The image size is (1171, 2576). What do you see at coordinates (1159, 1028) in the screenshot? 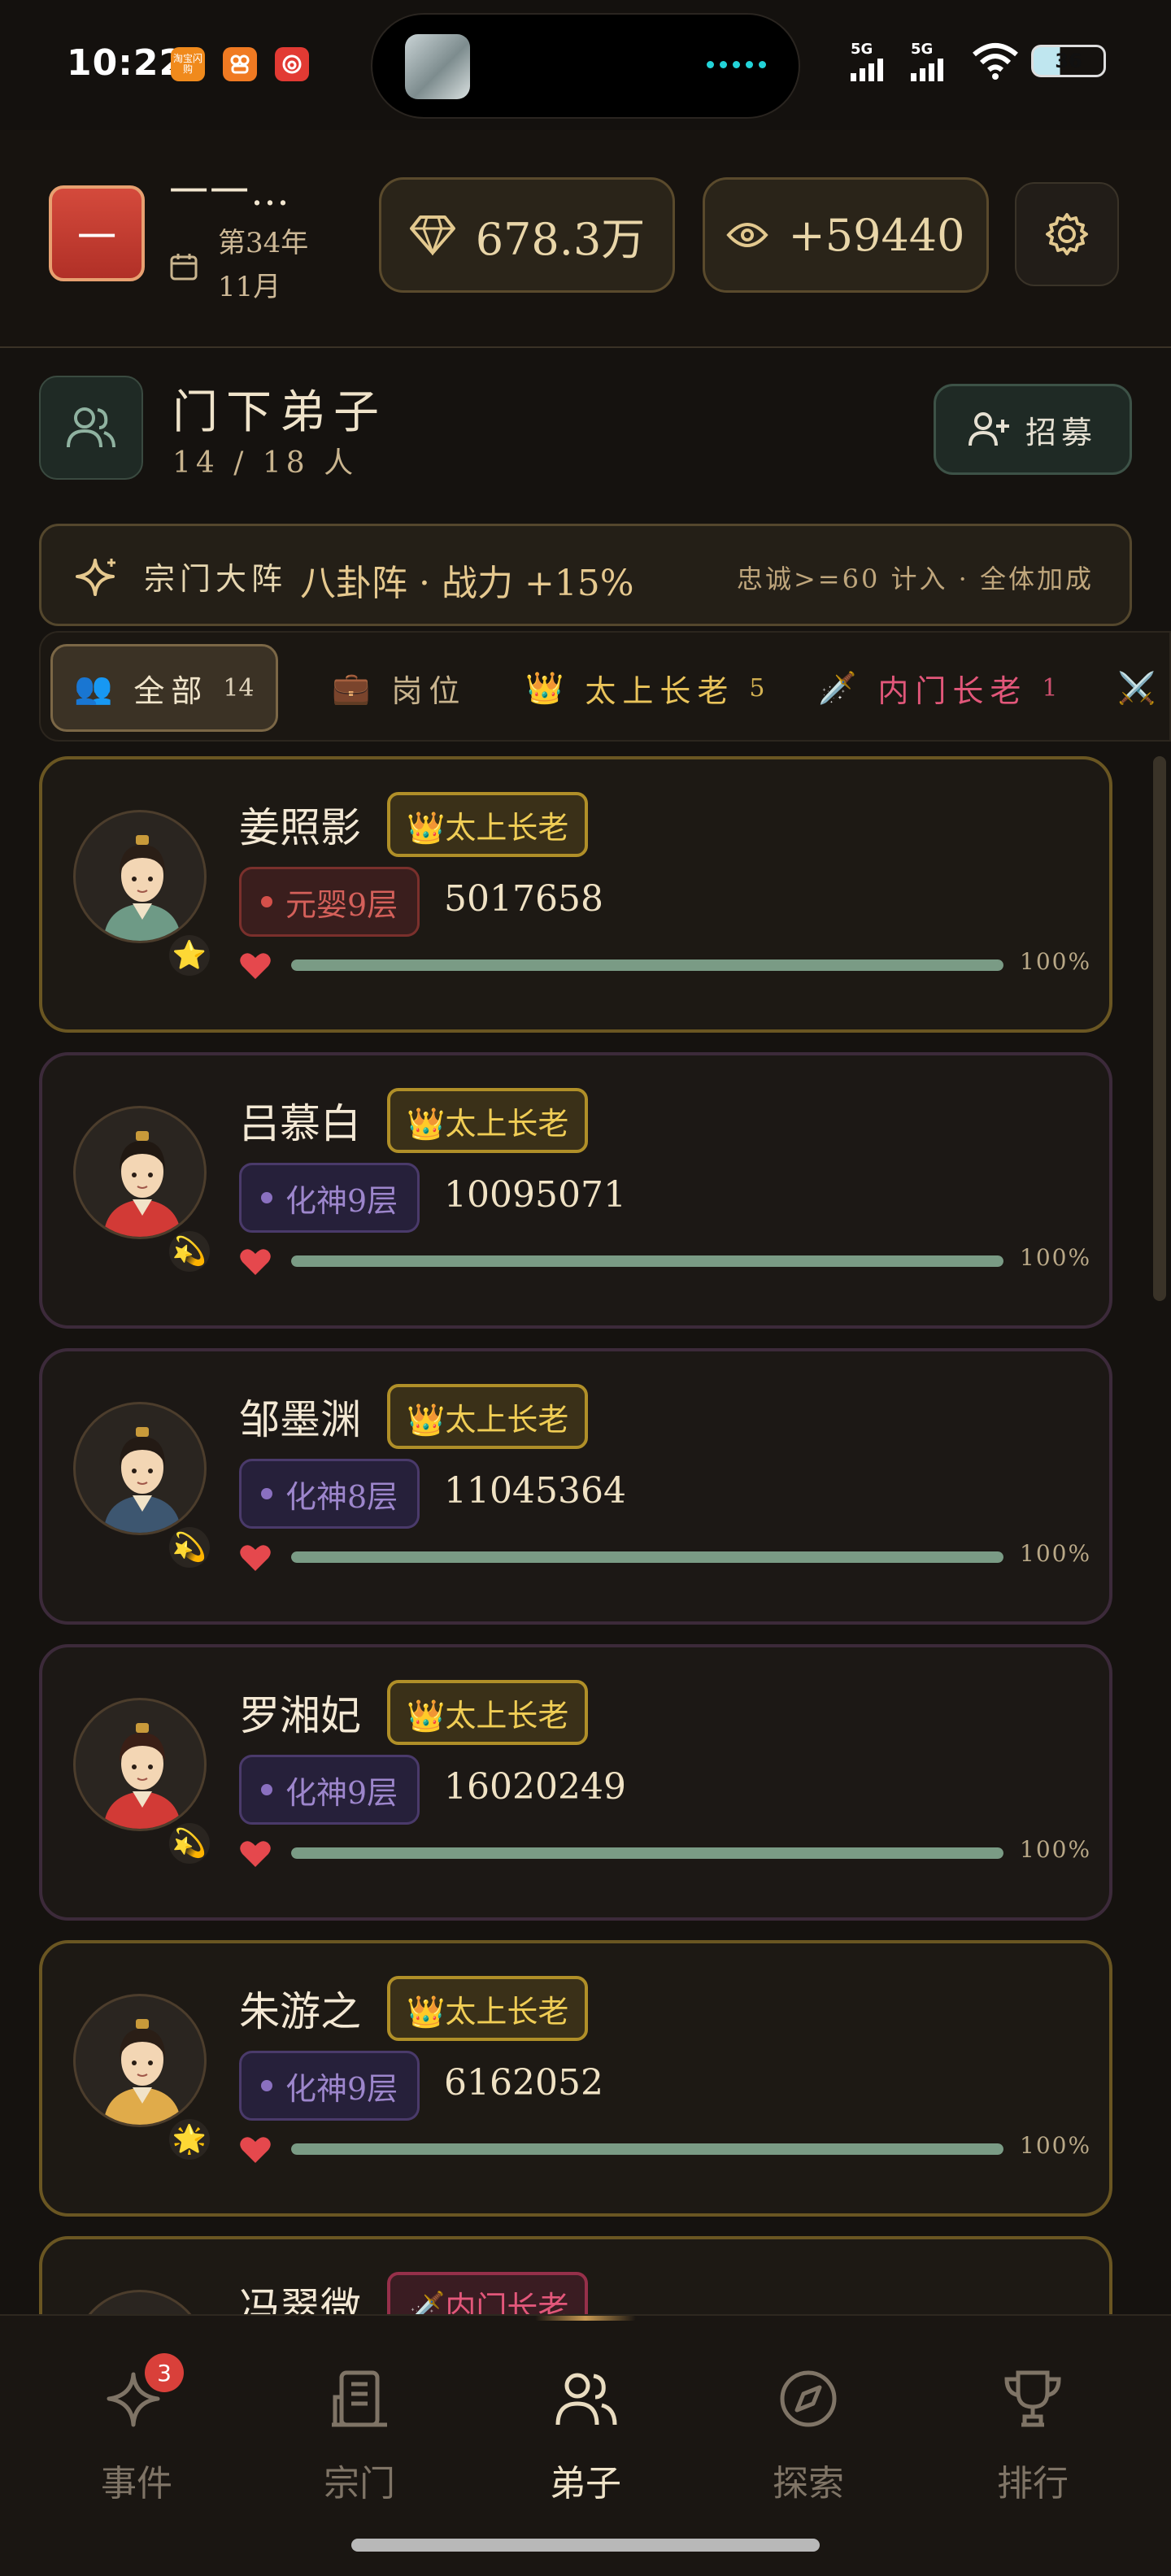
I see `scrollbar` at bounding box center [1159, 1028].